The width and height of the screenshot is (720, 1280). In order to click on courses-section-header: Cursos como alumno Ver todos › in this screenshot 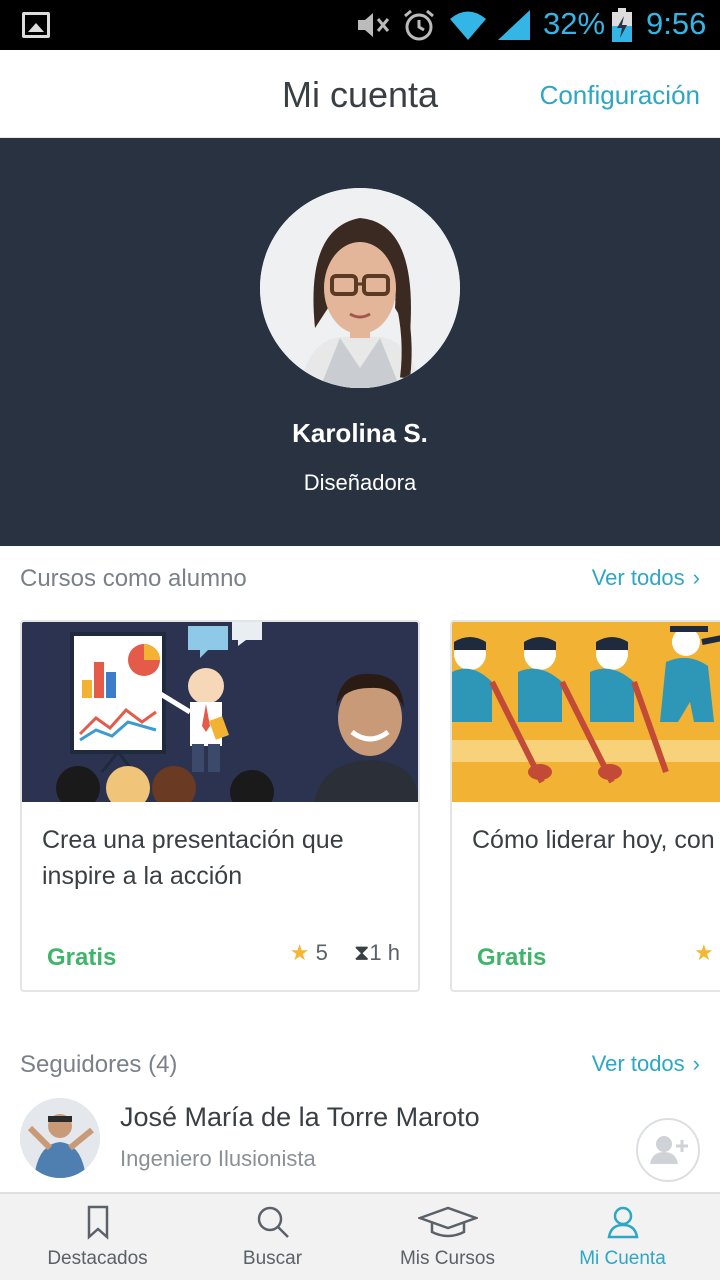, I will do `click(360, 580)`.